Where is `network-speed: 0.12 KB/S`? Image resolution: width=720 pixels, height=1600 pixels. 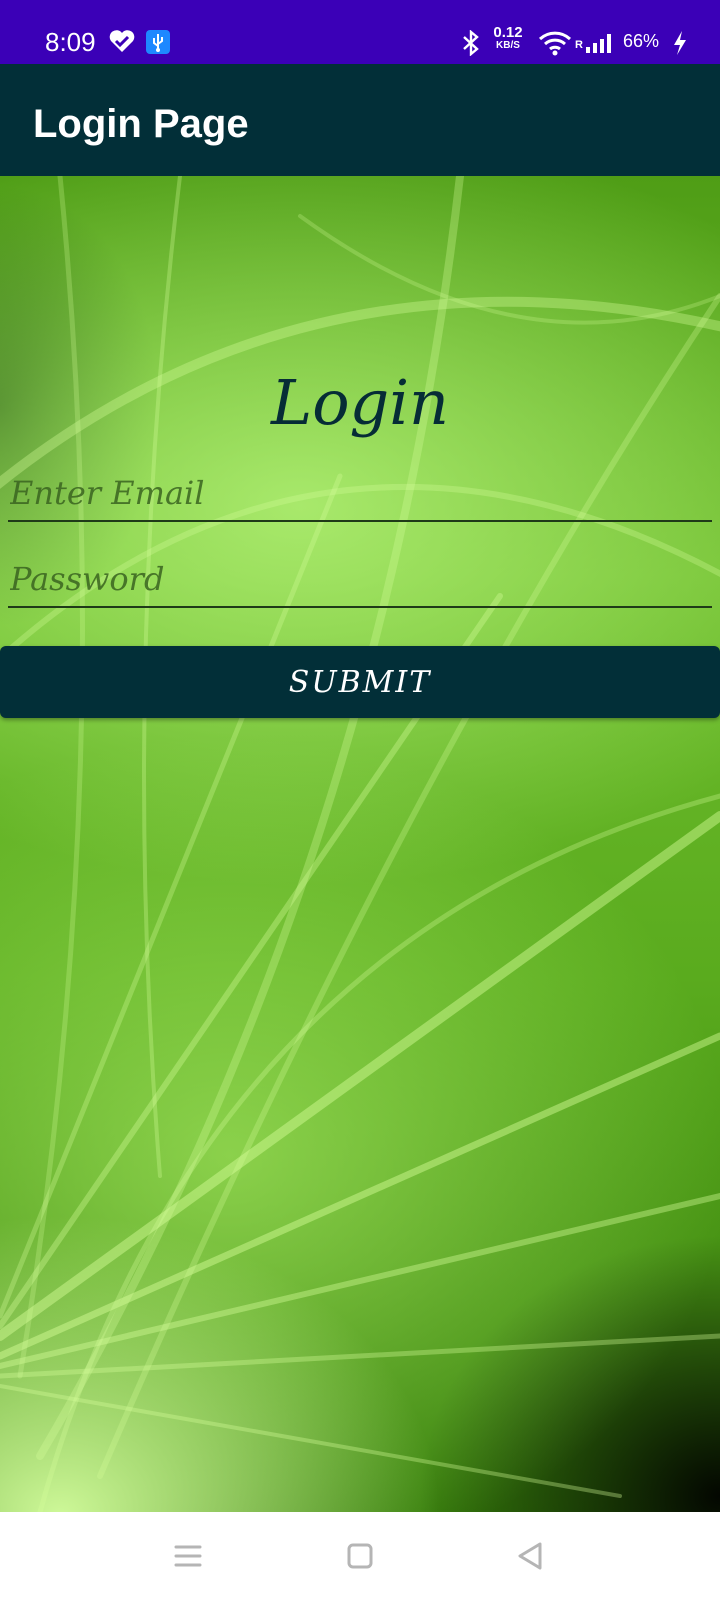
network-speed: 0.12 KB/S is located at coordinates (508, 38).